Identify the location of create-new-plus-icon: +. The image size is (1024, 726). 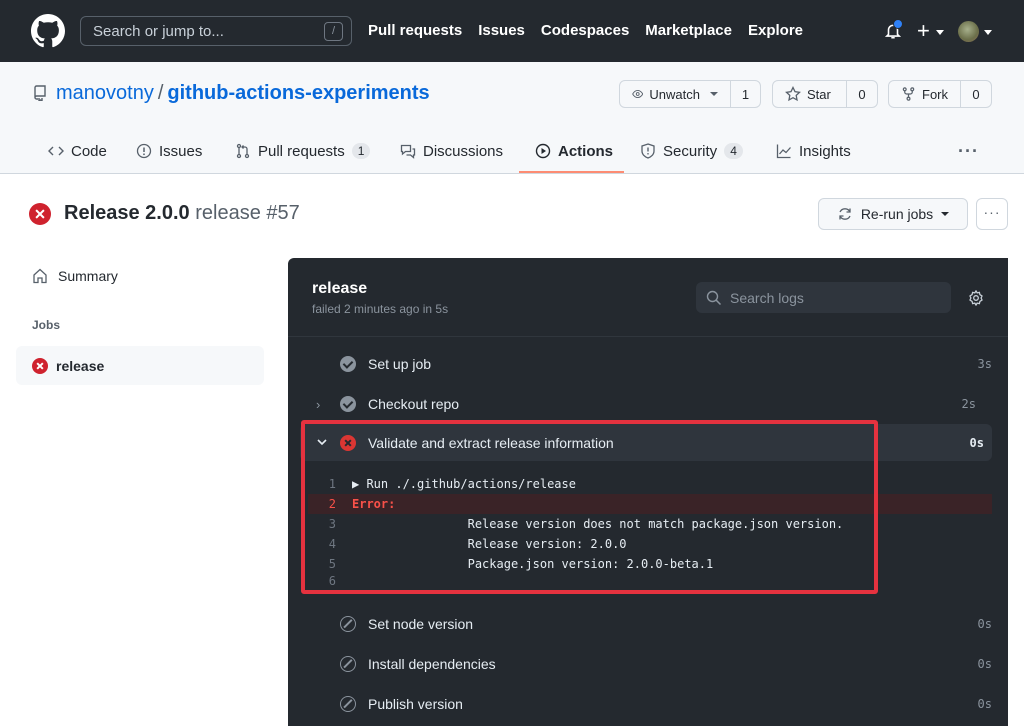
(923, 31).